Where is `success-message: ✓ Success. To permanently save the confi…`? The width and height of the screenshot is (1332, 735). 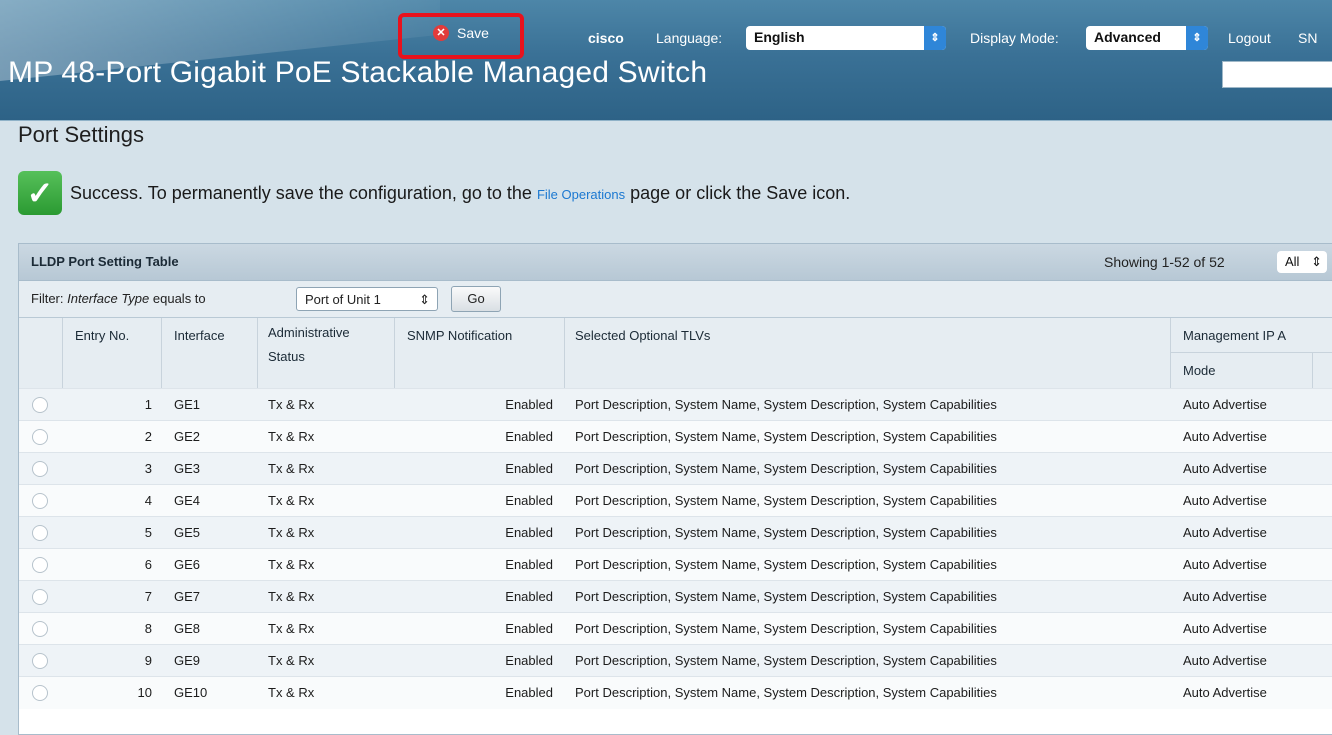
success-message: ✓ Success. To permanently save the confi… is located at coordinates (434, 193).